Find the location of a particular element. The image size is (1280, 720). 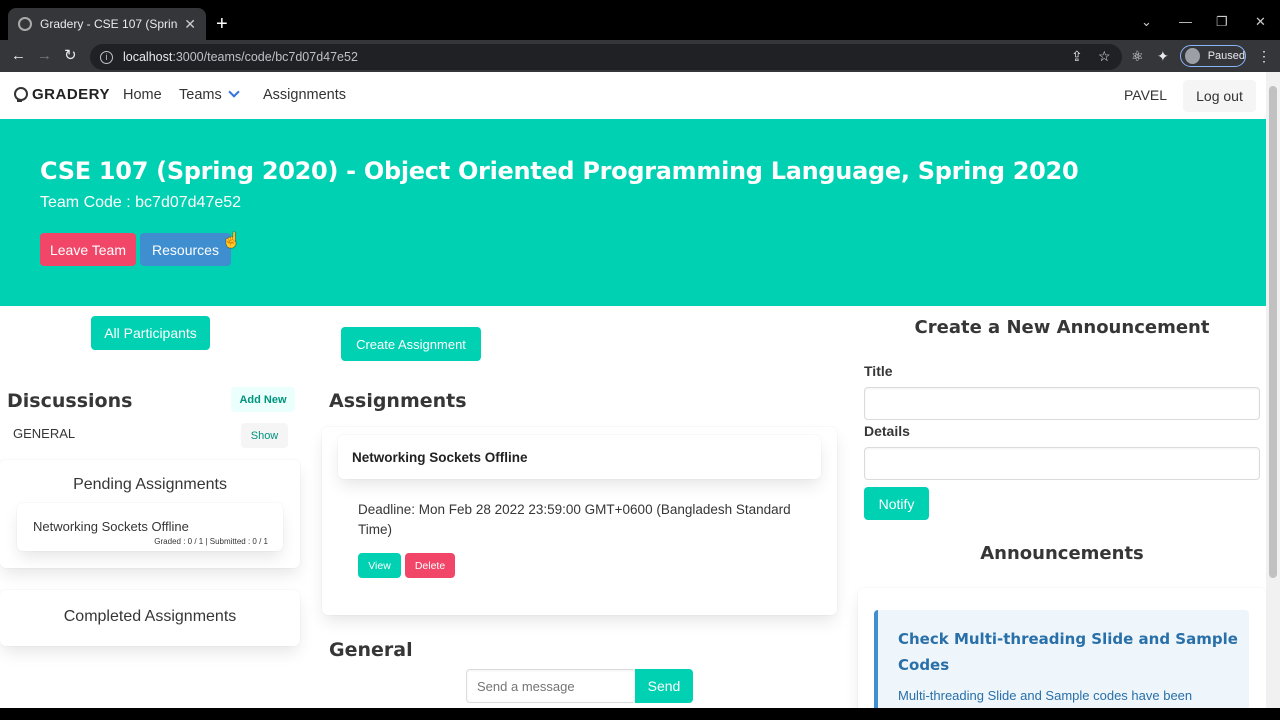

send-button: Send is located at coordinates (664, 686).